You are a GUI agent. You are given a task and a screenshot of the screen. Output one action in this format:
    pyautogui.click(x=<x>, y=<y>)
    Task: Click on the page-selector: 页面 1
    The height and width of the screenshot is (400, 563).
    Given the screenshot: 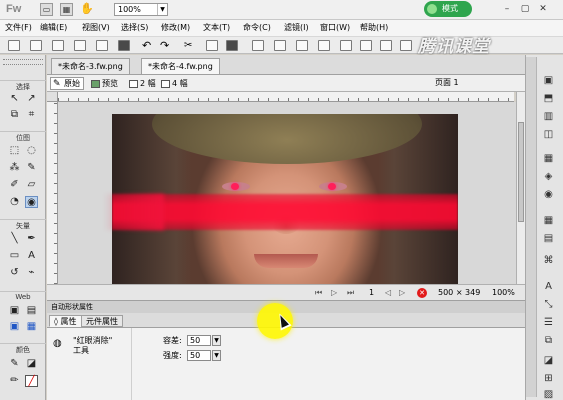 What is the action you would take?
    pyautogui.click(x=474, y=83)
    